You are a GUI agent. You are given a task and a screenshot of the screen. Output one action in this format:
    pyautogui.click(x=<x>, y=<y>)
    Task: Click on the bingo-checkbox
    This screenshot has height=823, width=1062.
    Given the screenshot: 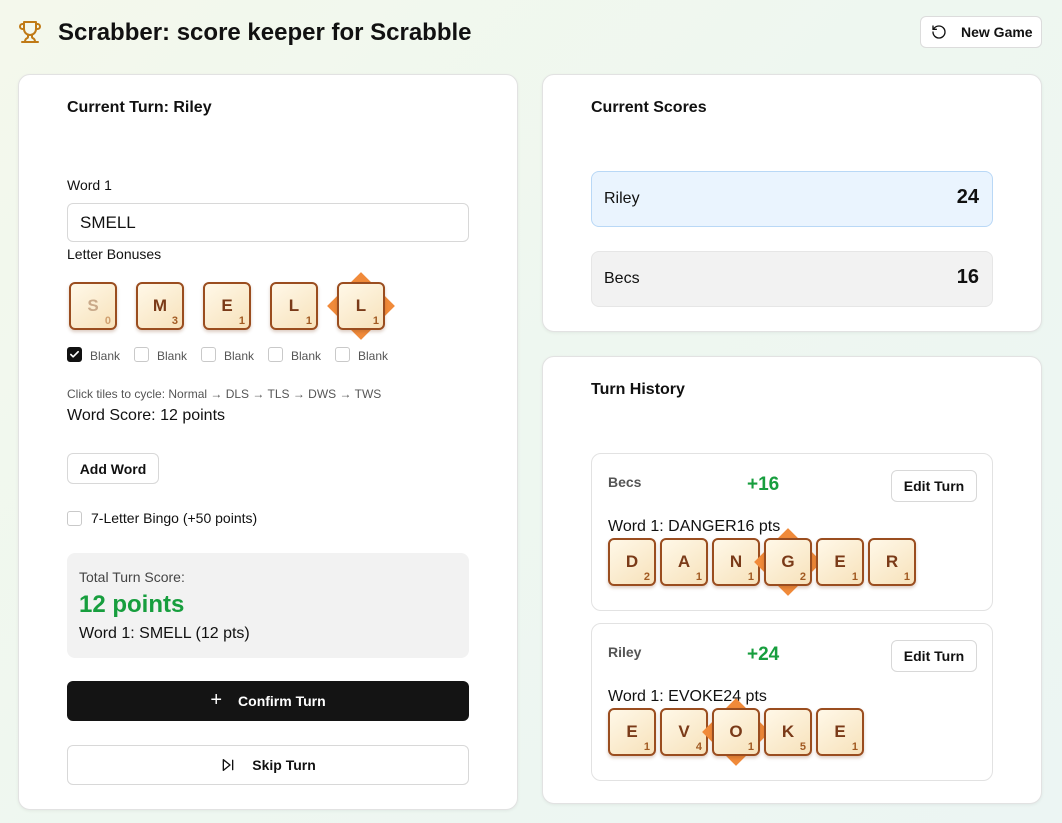 What is the action you would take?
    pyautogui.click(x=74, y=518)
    